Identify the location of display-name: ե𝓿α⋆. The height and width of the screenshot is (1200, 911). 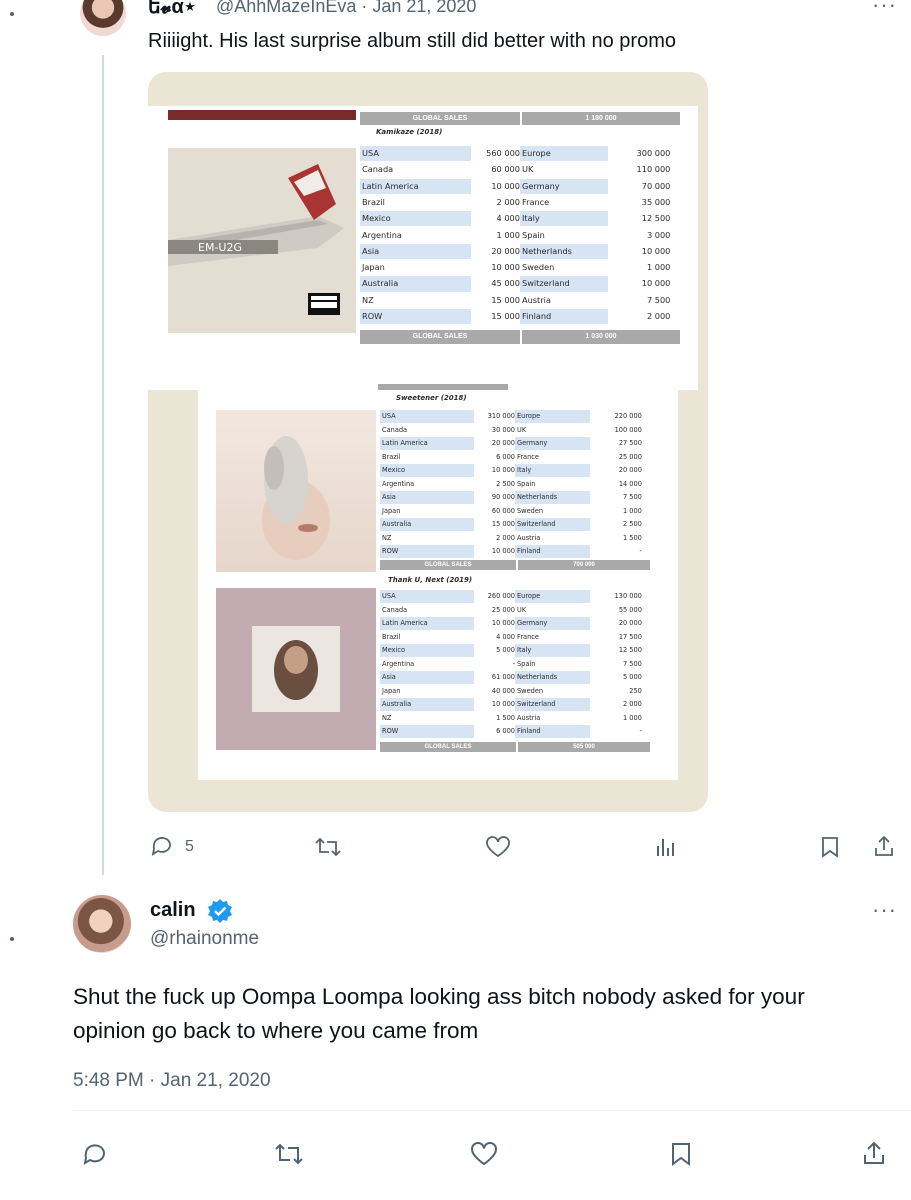
(172, 9).